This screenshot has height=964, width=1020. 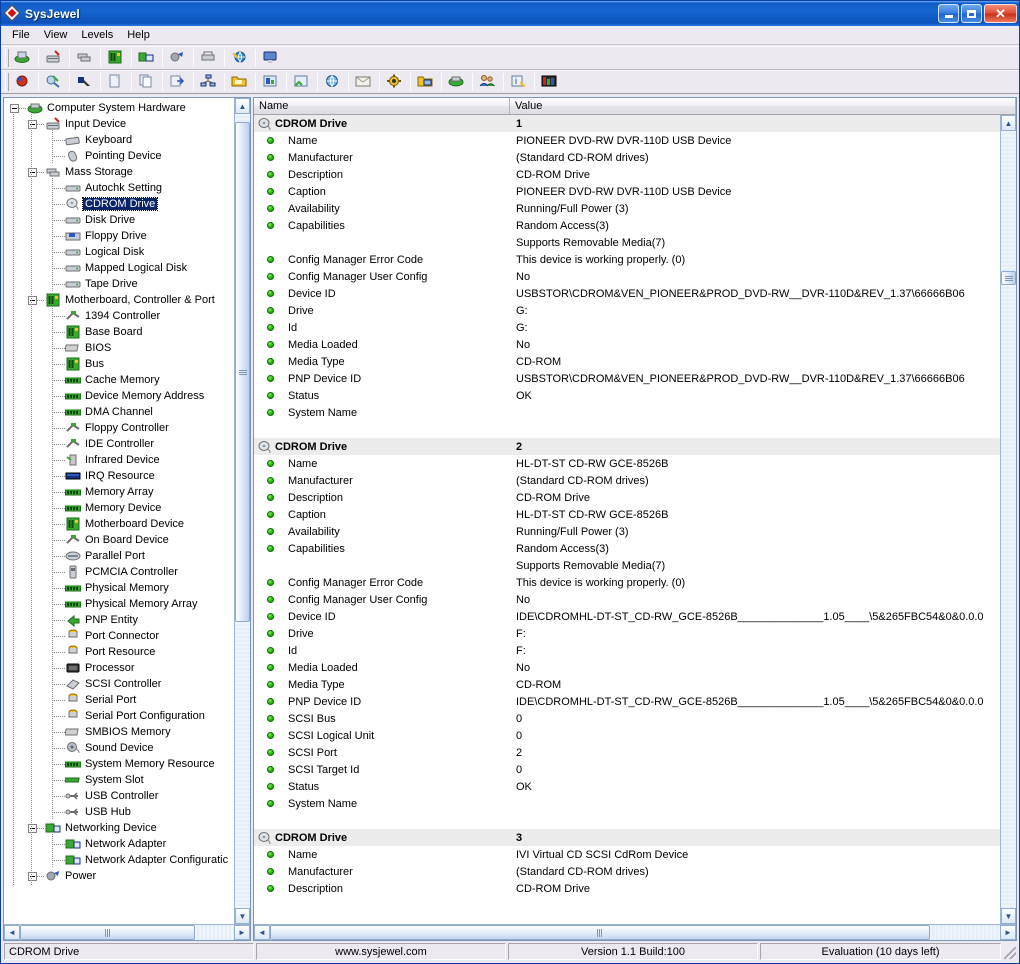 I want to click on list-row: Caption HL-DT-ST CD-RW GCE-8526B, so click(x=635, y=514).